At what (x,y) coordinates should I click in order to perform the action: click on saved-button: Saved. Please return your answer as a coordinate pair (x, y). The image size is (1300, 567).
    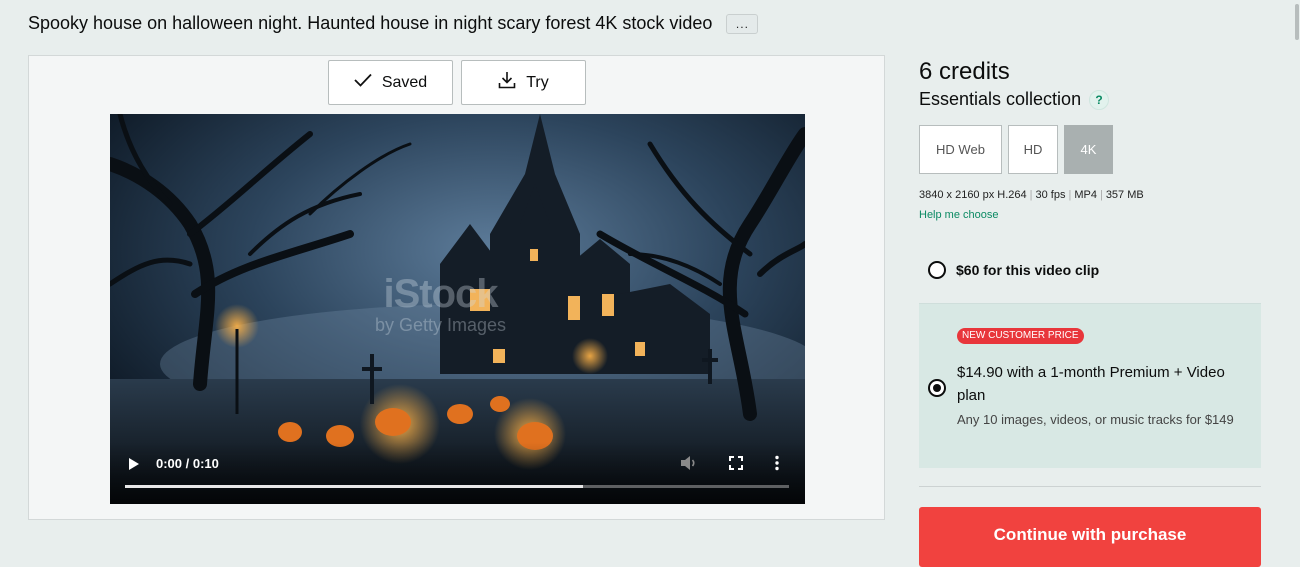
    Looking at the image, I should click on (390, 82).